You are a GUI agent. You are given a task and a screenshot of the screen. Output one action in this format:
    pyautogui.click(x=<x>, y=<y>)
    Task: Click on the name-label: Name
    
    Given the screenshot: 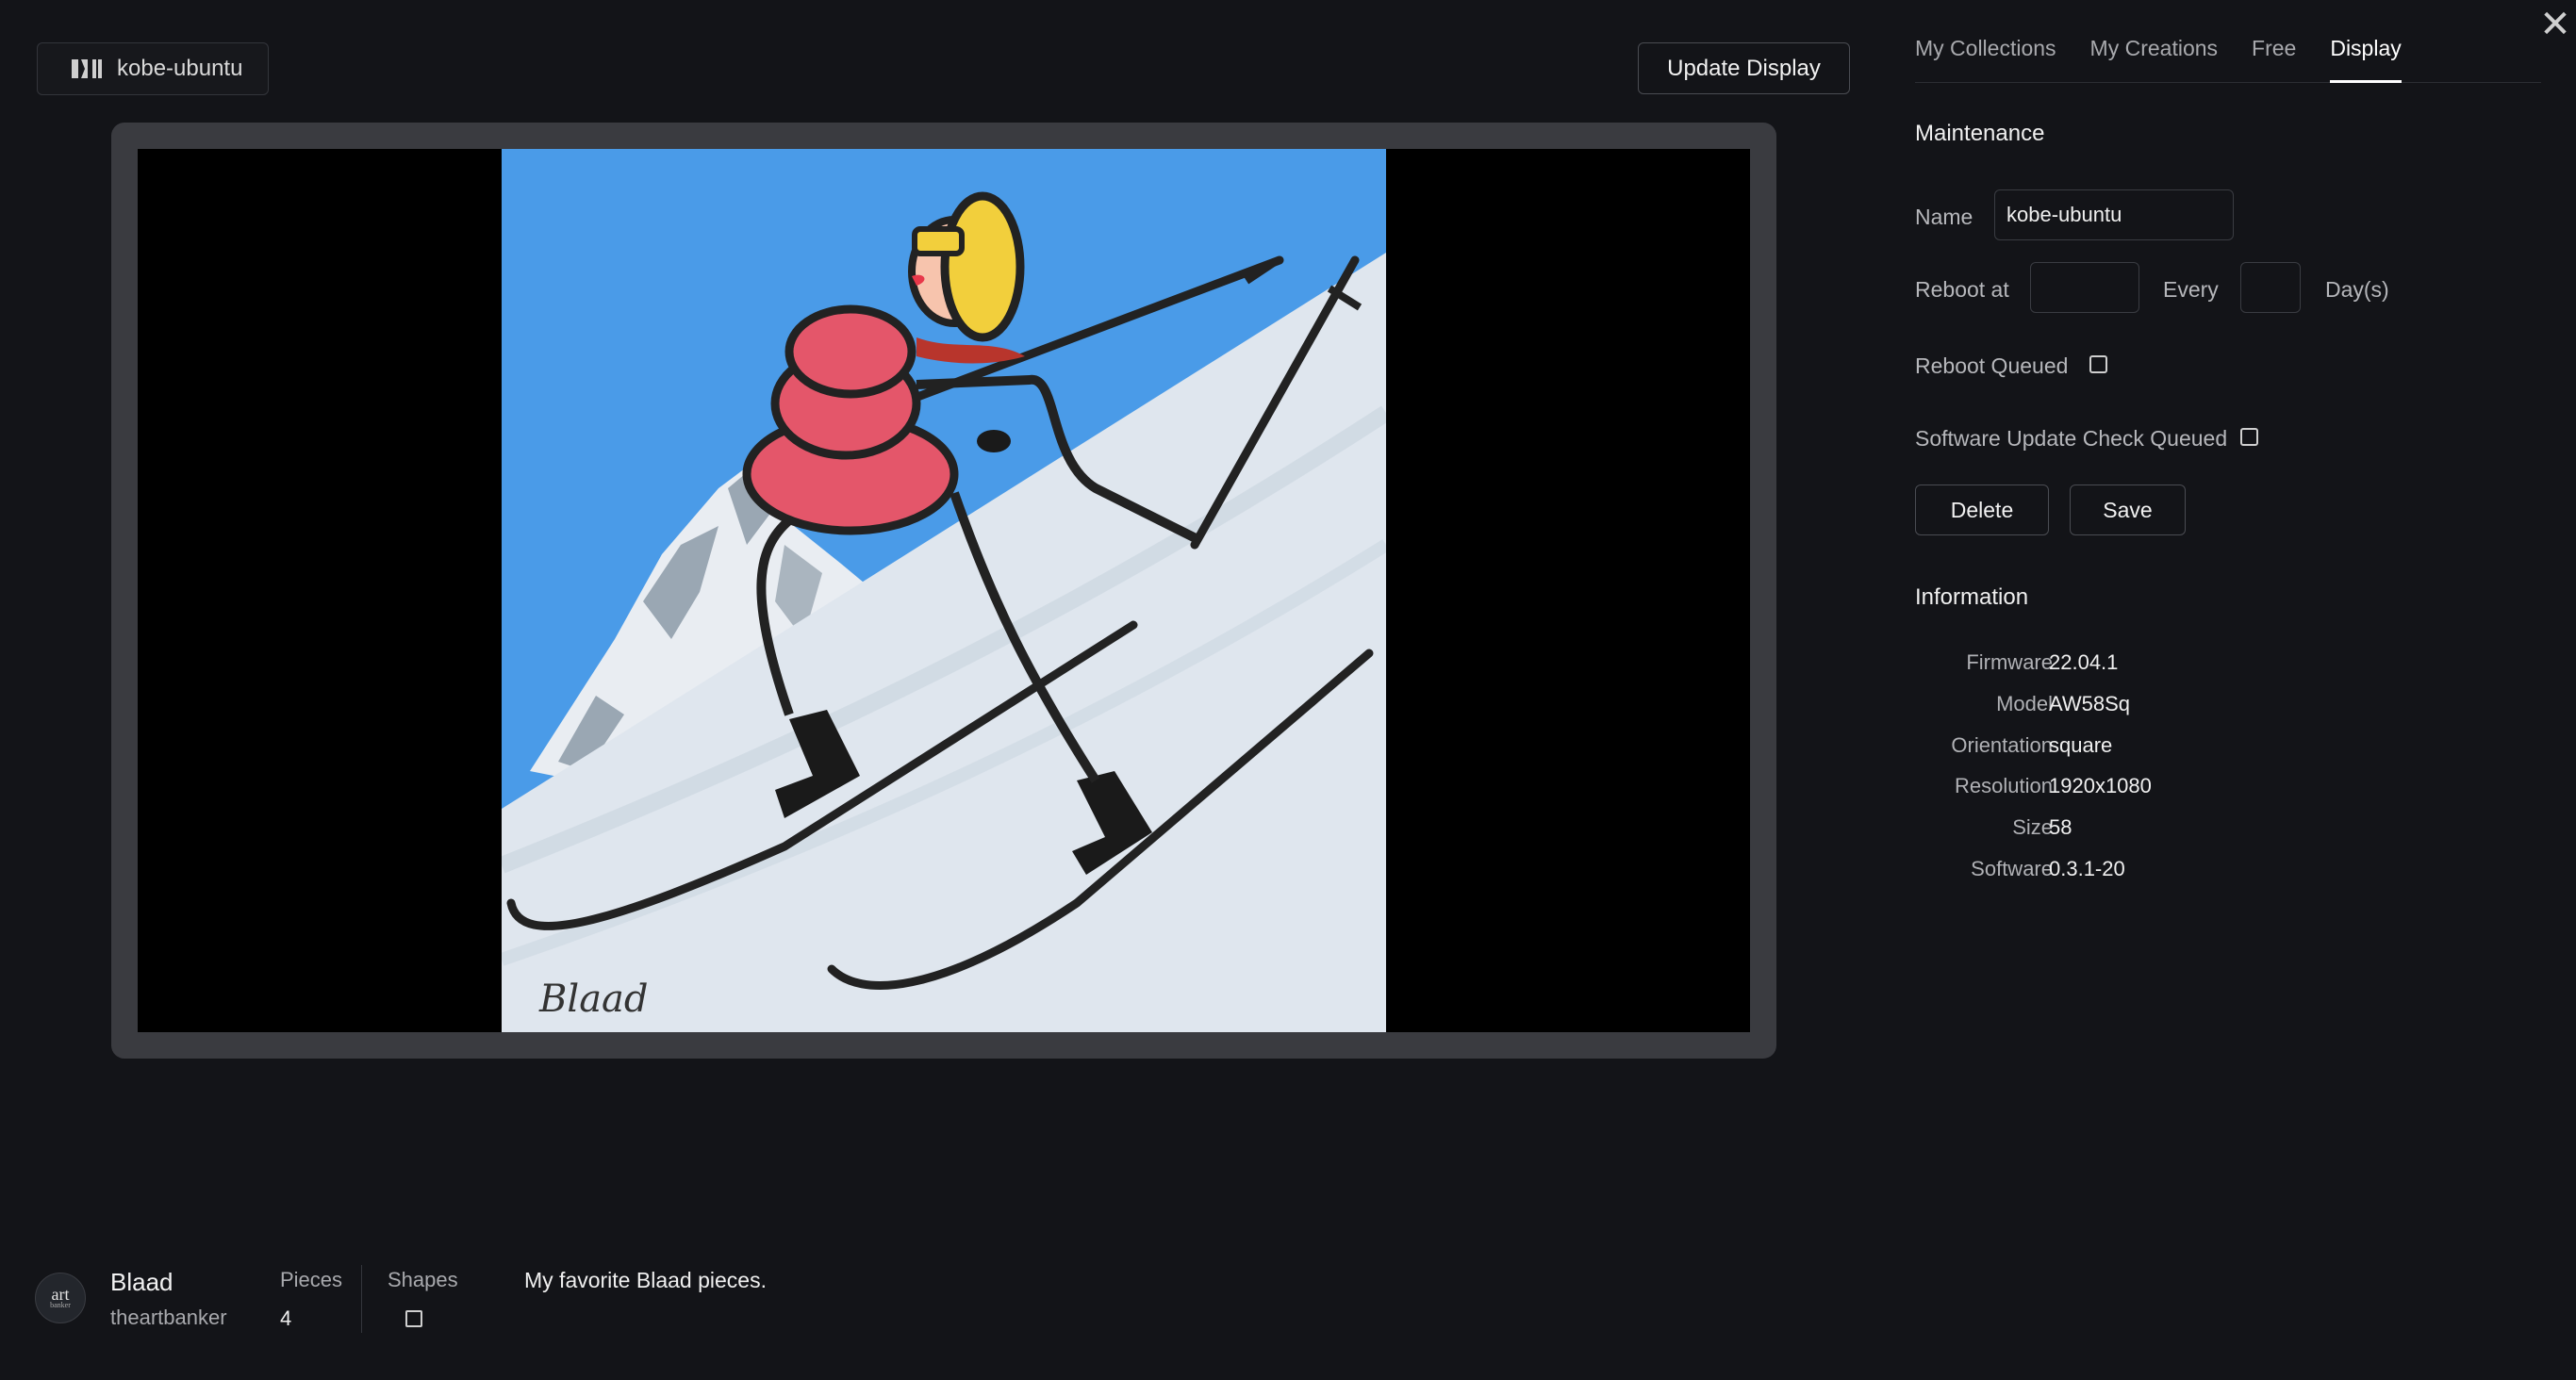 What is the action you would take?
    pyautogui.click(x=1944, y=217)
    